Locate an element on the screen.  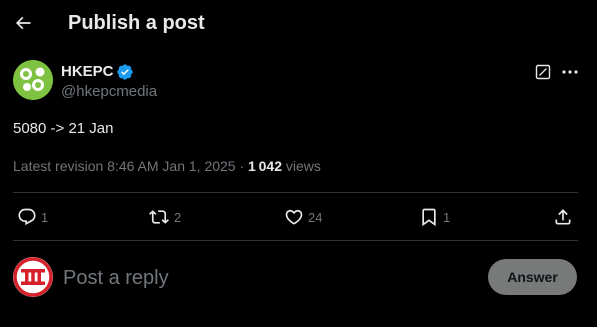
post-actions: 1 2 24 1 is located at coordinates (295, 217).